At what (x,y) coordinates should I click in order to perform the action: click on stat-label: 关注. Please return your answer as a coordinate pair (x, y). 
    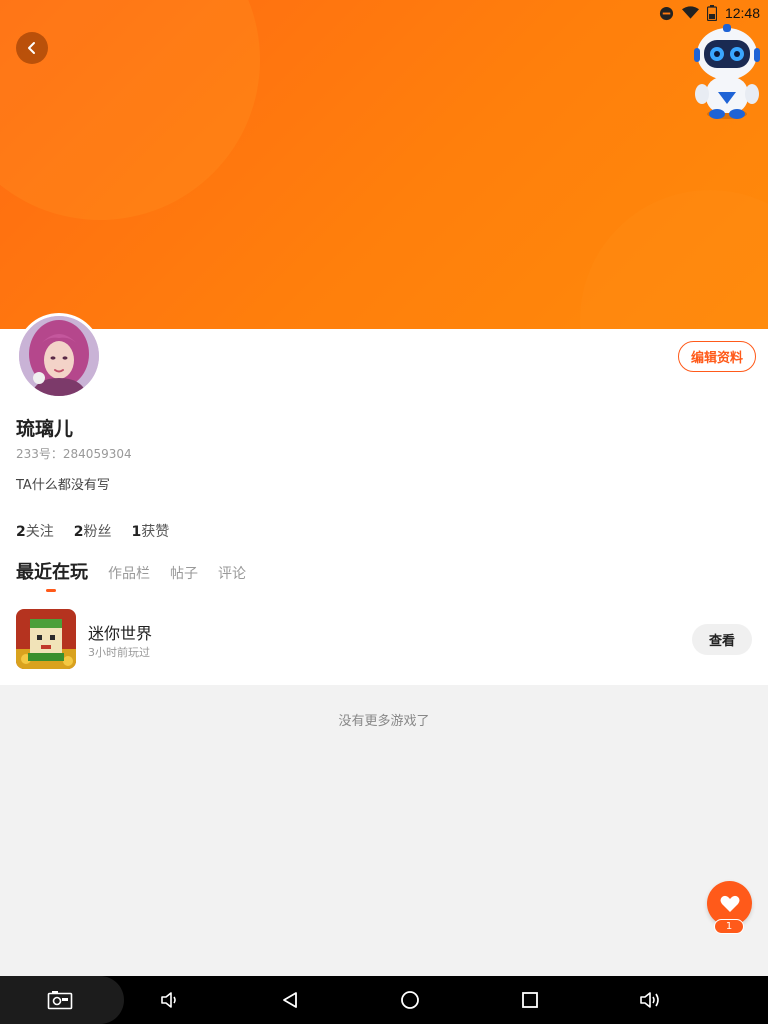
    Looking at the image, I should click on (39, 532).